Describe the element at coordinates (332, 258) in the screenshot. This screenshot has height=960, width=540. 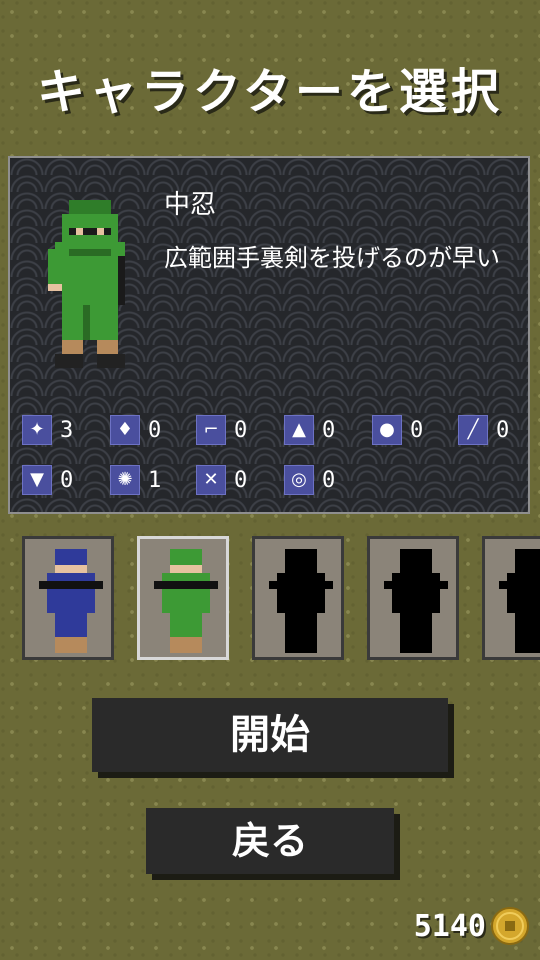
I see `character-description: 広範囲手裏剣を投げるのが早い` at that location.